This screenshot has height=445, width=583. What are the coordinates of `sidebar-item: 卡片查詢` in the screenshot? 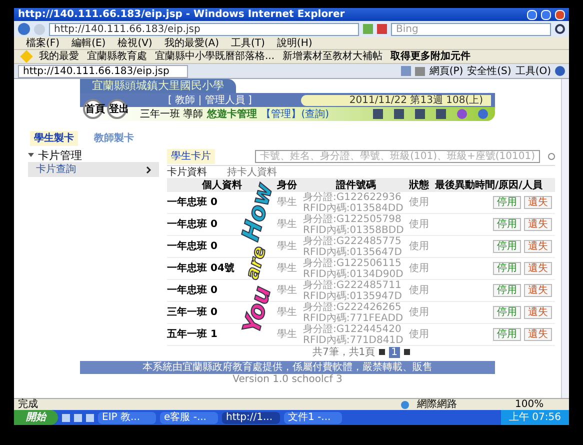 It's located at (93, 169).